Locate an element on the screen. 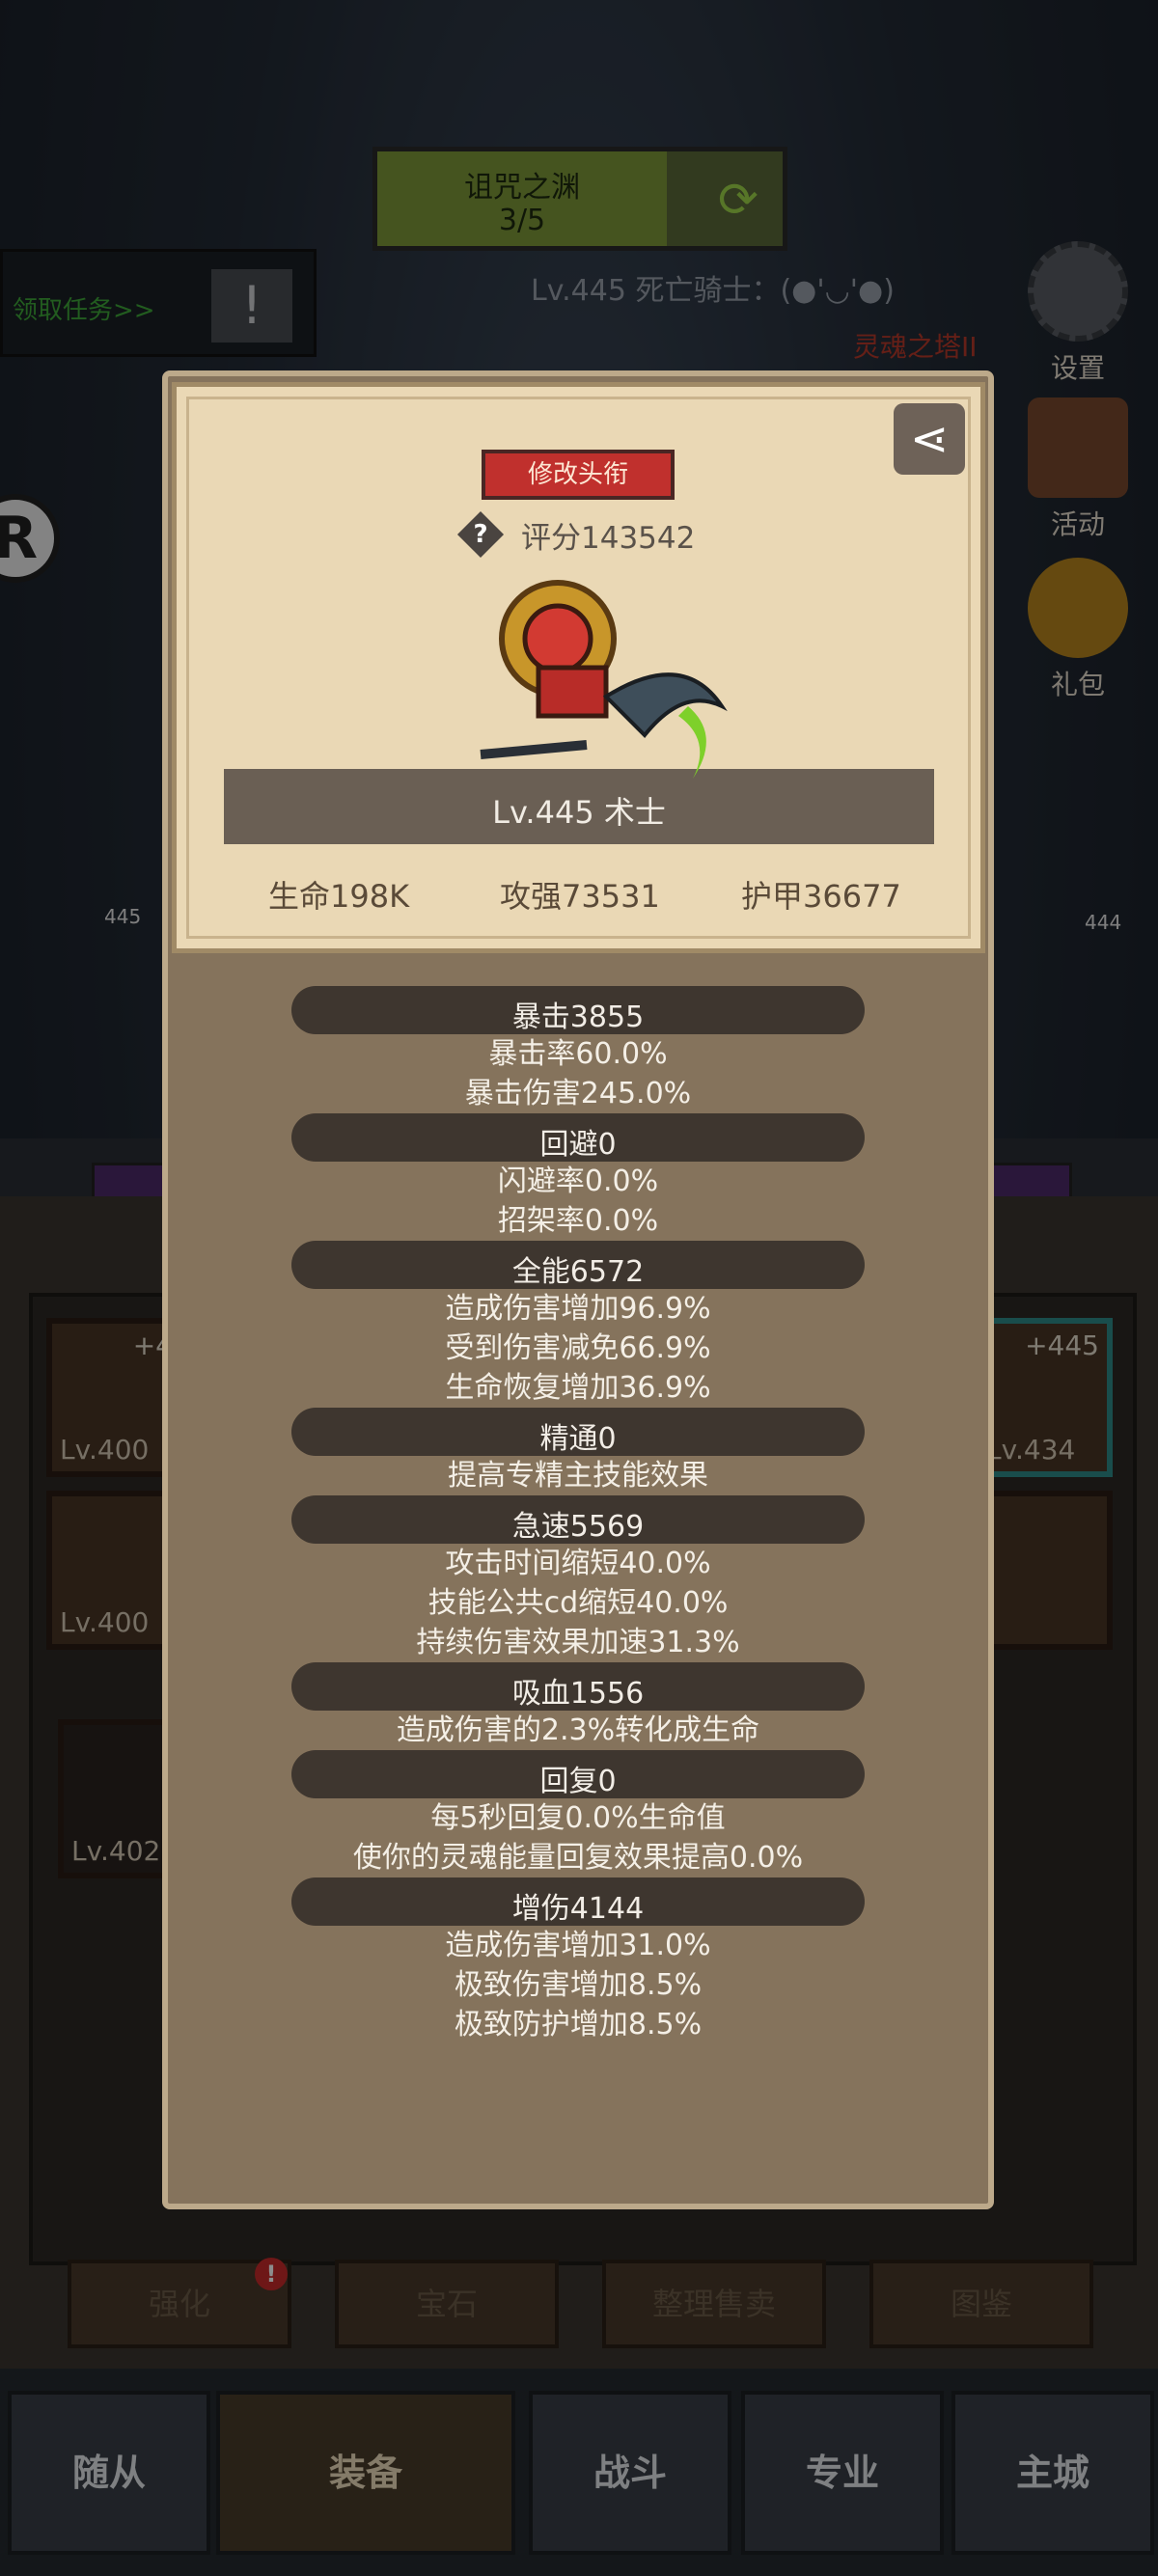  section-title: 增伤4144 is located at coordinates (578, 1909).